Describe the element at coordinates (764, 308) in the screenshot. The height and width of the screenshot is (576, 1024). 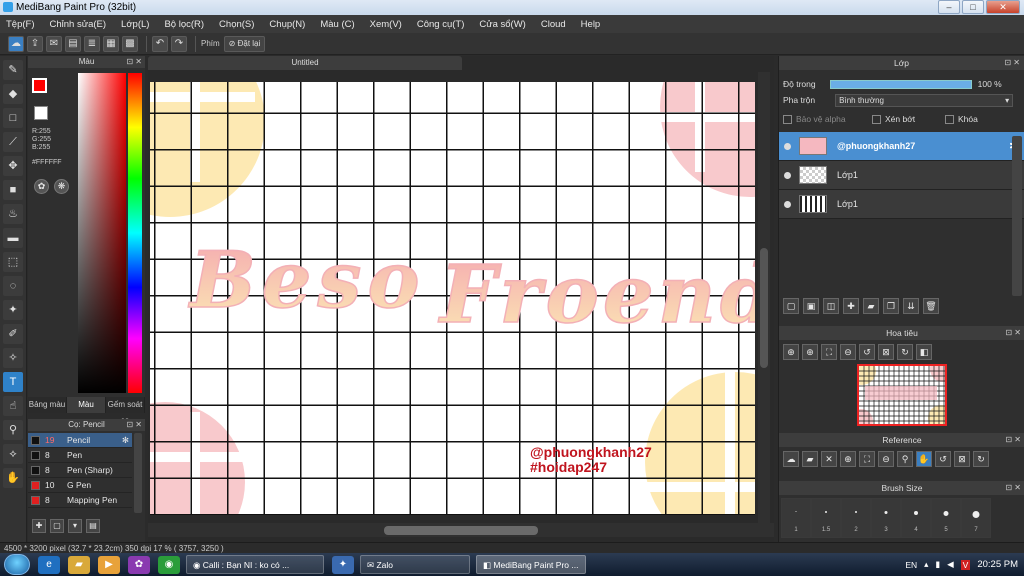
I see `vertical-scroll-thumb` at that location.